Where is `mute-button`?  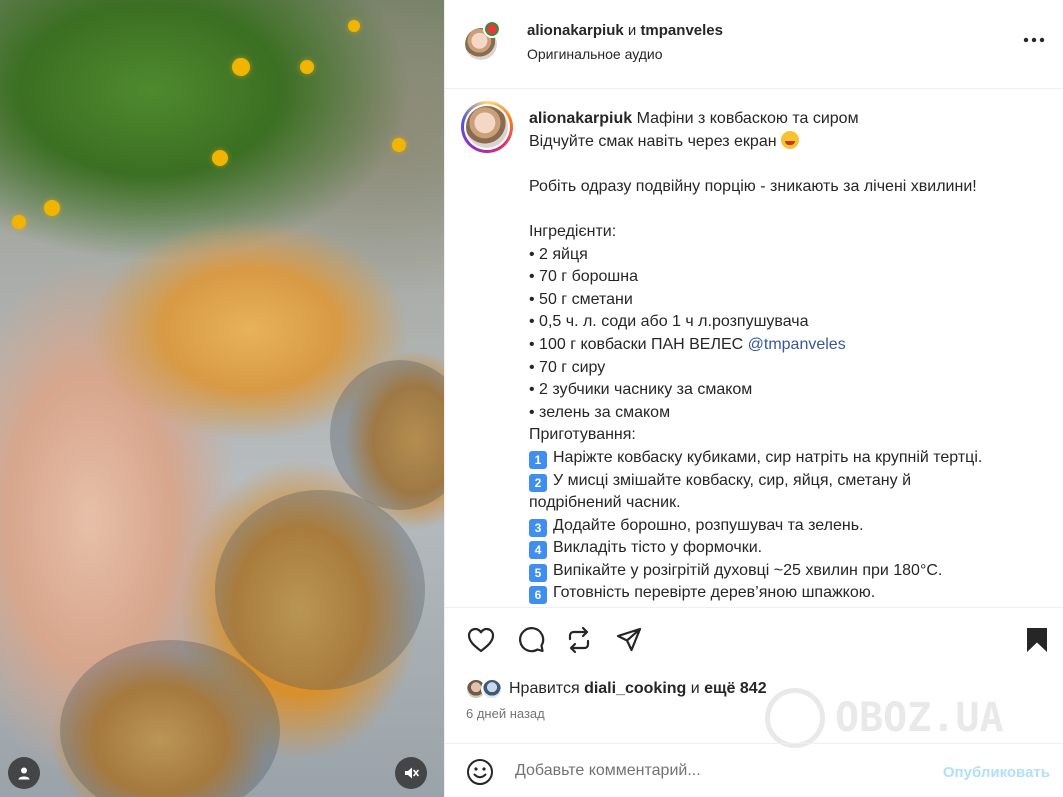 mute-button is located at coordinates (411, 773).